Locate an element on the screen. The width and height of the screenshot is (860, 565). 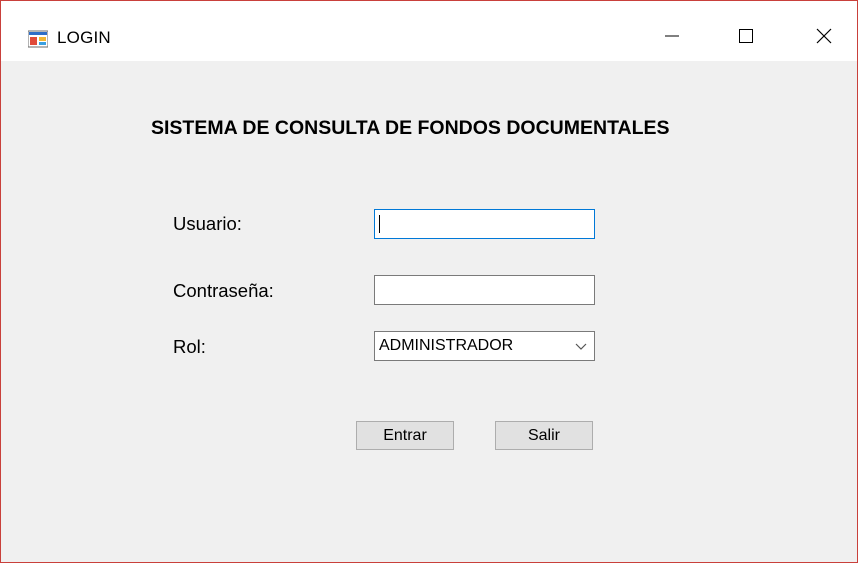
rol-dropdown: ADMINISTRADOR is located at coordinates (484, 346).